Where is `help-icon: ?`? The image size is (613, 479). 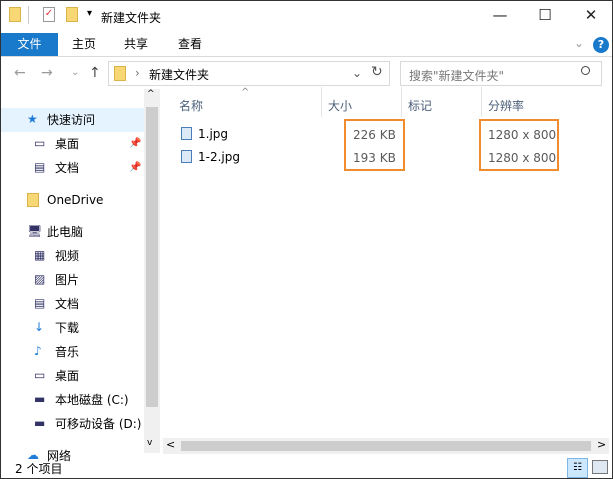 help-icon: ? is located at coordinates (601, 45).